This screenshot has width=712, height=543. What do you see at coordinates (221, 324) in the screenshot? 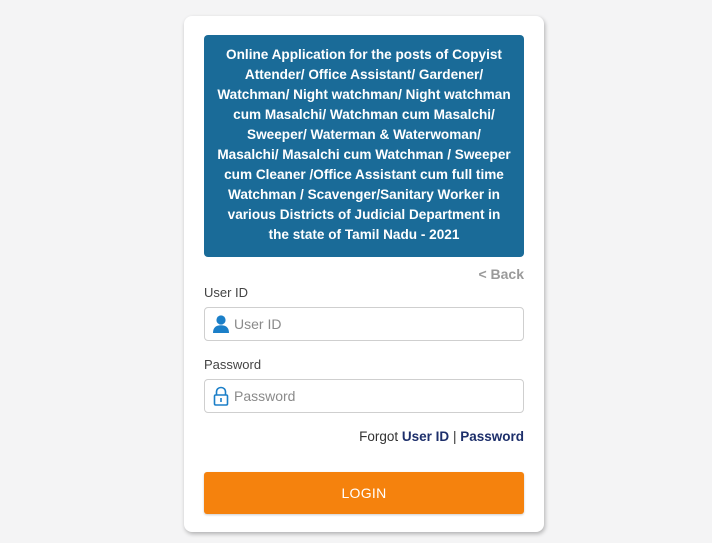
I see `user-icon` at bounding box center [221, 324].